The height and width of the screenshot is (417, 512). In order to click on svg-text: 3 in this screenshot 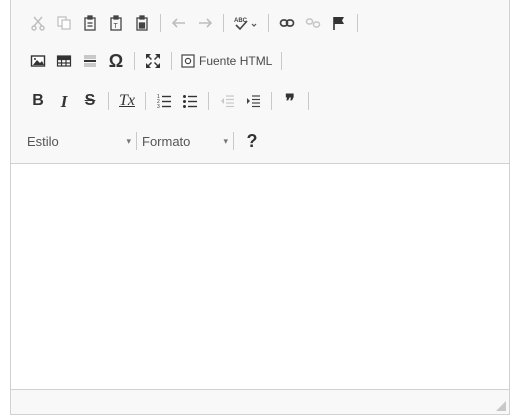, I will do `click(158, 106)`.